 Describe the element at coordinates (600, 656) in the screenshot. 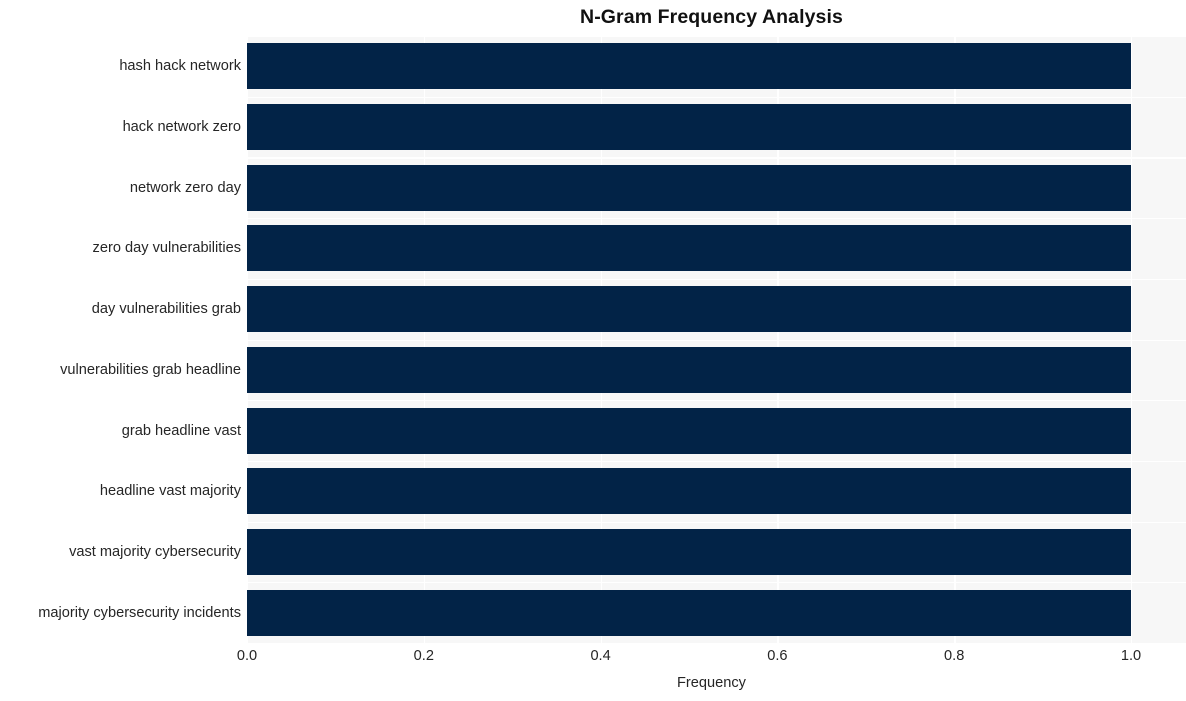

I see `x-axis-tick-label: 0.4` at that location.